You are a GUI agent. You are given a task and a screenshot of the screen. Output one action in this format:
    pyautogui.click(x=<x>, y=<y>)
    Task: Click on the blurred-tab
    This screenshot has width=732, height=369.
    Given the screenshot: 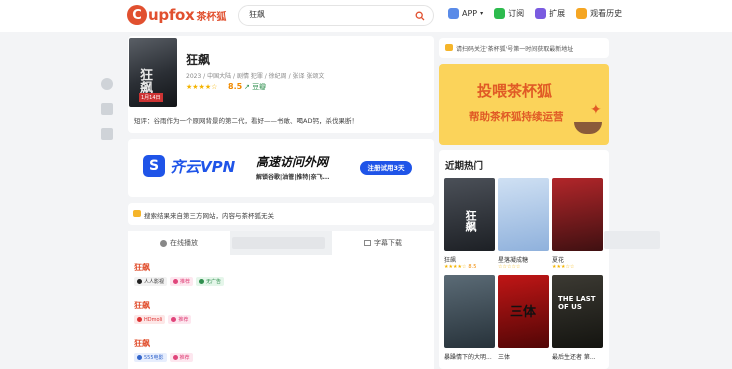 What is the action you would take?
    pyautogui.click(x=278, y=243)
    